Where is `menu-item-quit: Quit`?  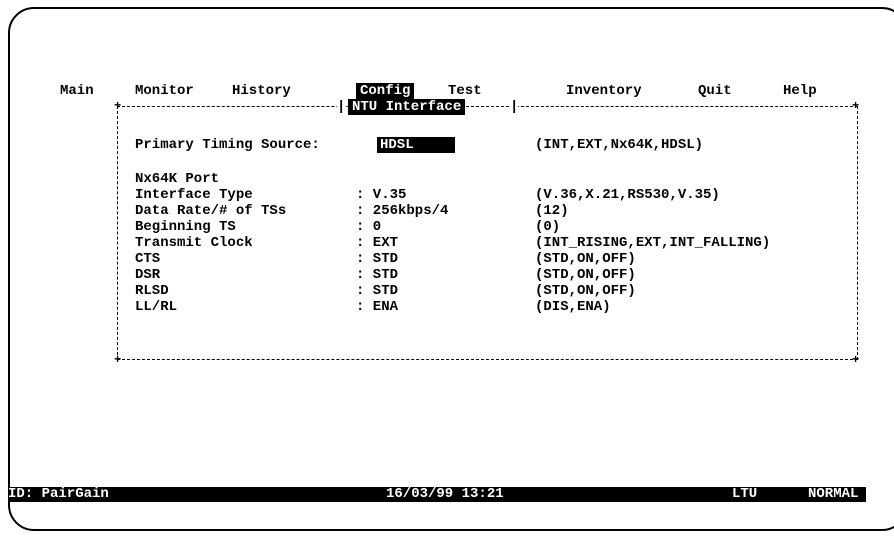
menu-item-quit: Quit is located at coordinates (715, 91).